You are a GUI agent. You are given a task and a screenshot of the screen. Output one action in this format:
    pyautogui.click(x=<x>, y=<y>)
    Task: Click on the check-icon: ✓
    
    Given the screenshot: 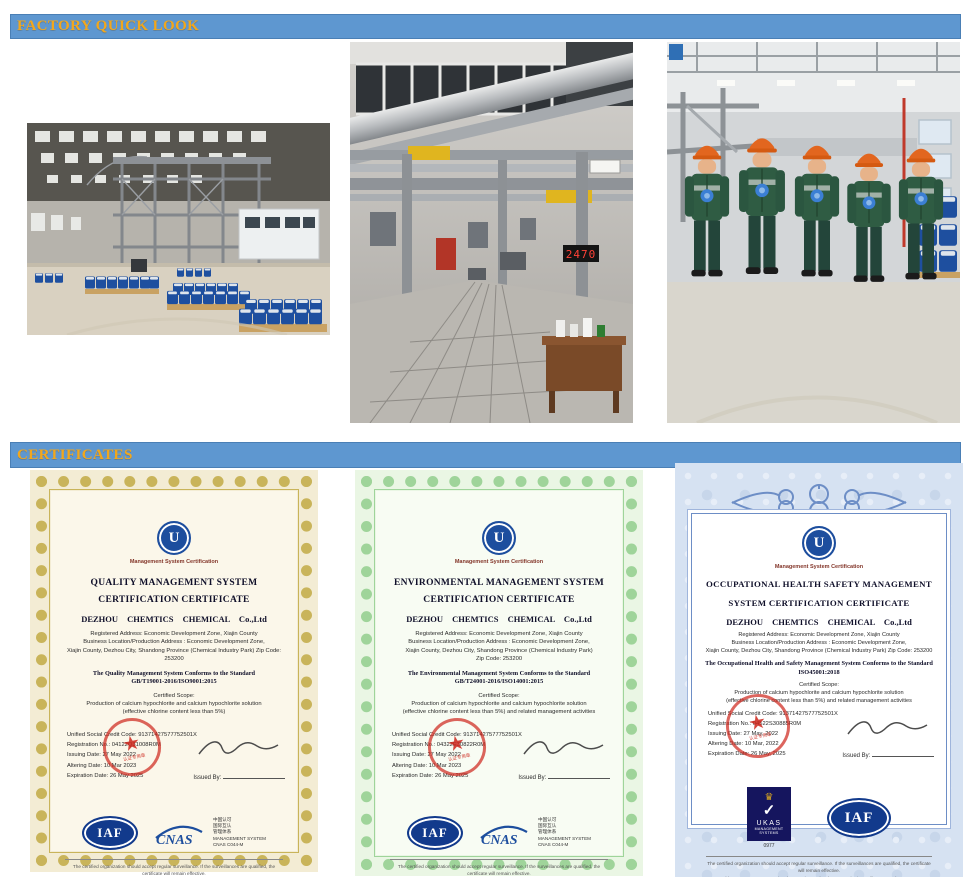 What is the action you would take?
    pyautogui.click(x=769, y=811)
    